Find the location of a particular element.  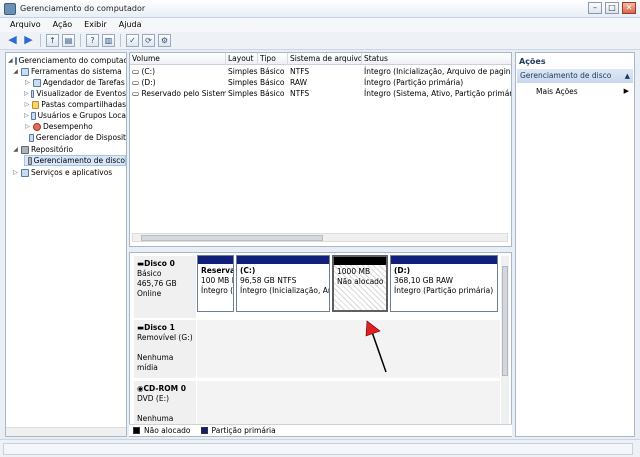

column-header-volume: Volume is located at coordinates (178, 59).